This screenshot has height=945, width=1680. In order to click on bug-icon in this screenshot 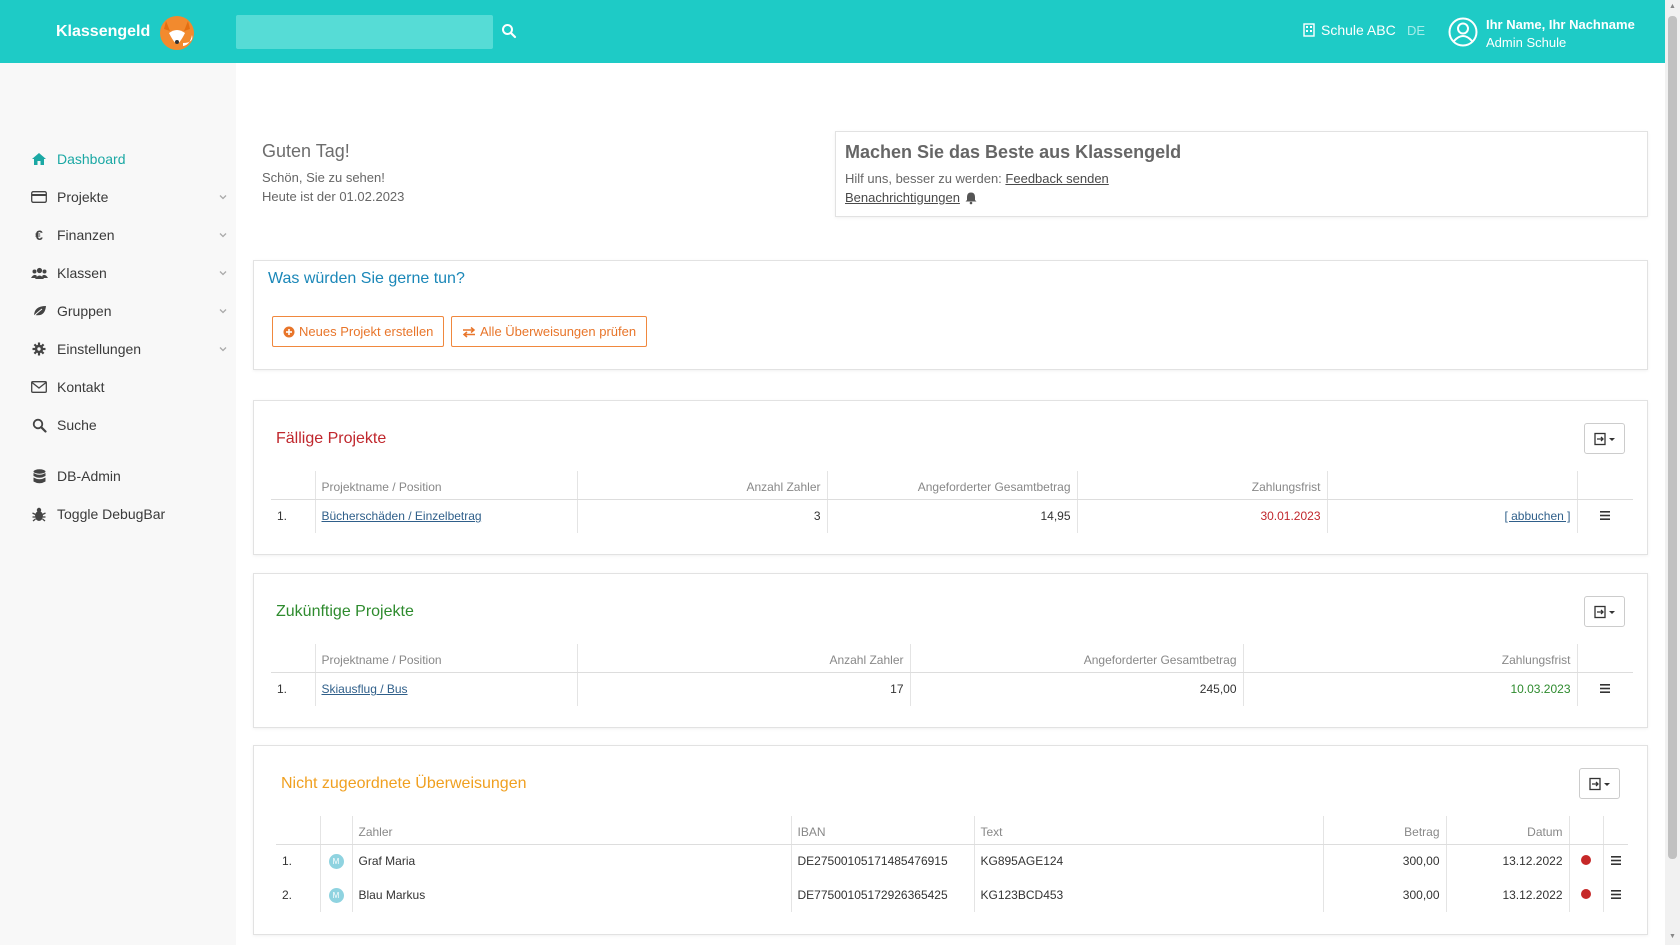, I will do `click(39, 514)`.